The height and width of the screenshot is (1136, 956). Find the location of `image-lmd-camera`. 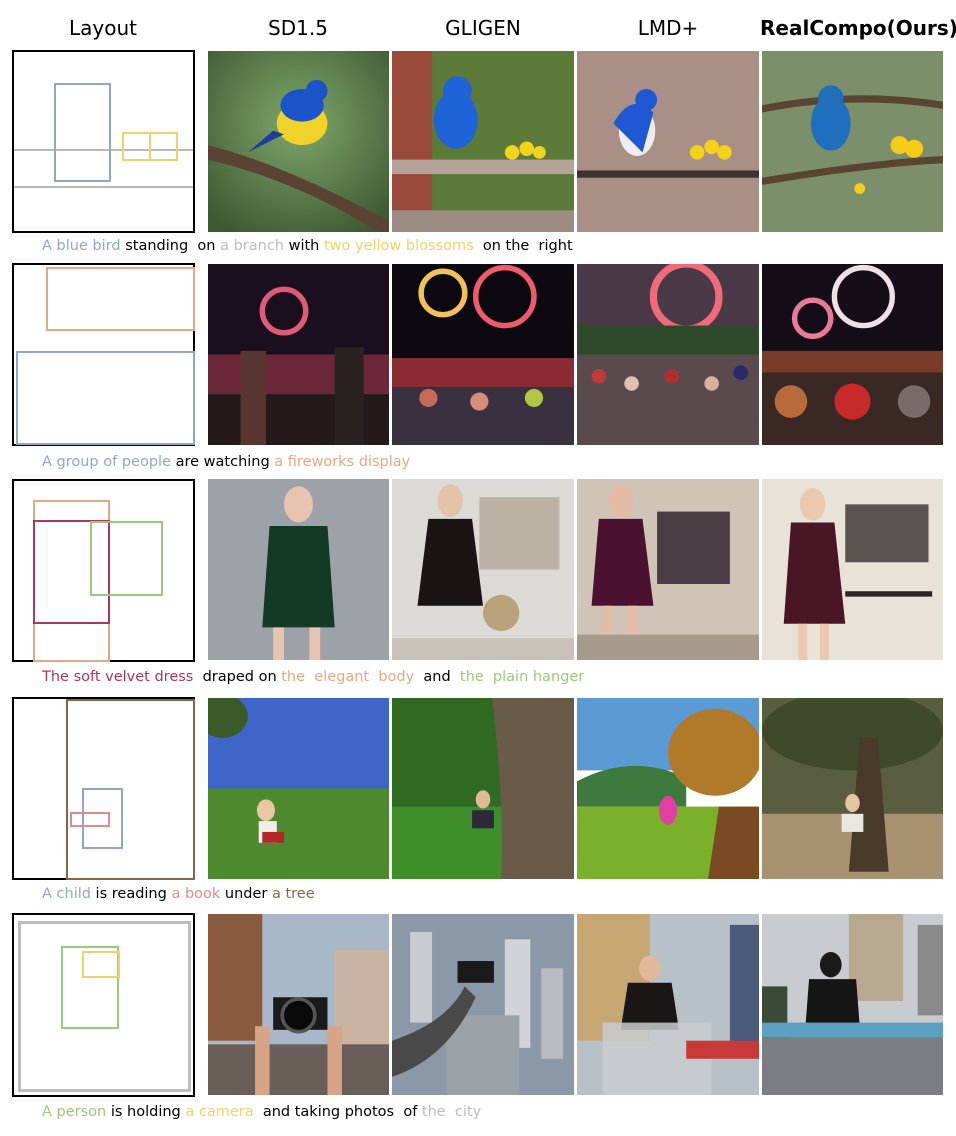

image-lmd-camera is located at coordinates (668, 1004).